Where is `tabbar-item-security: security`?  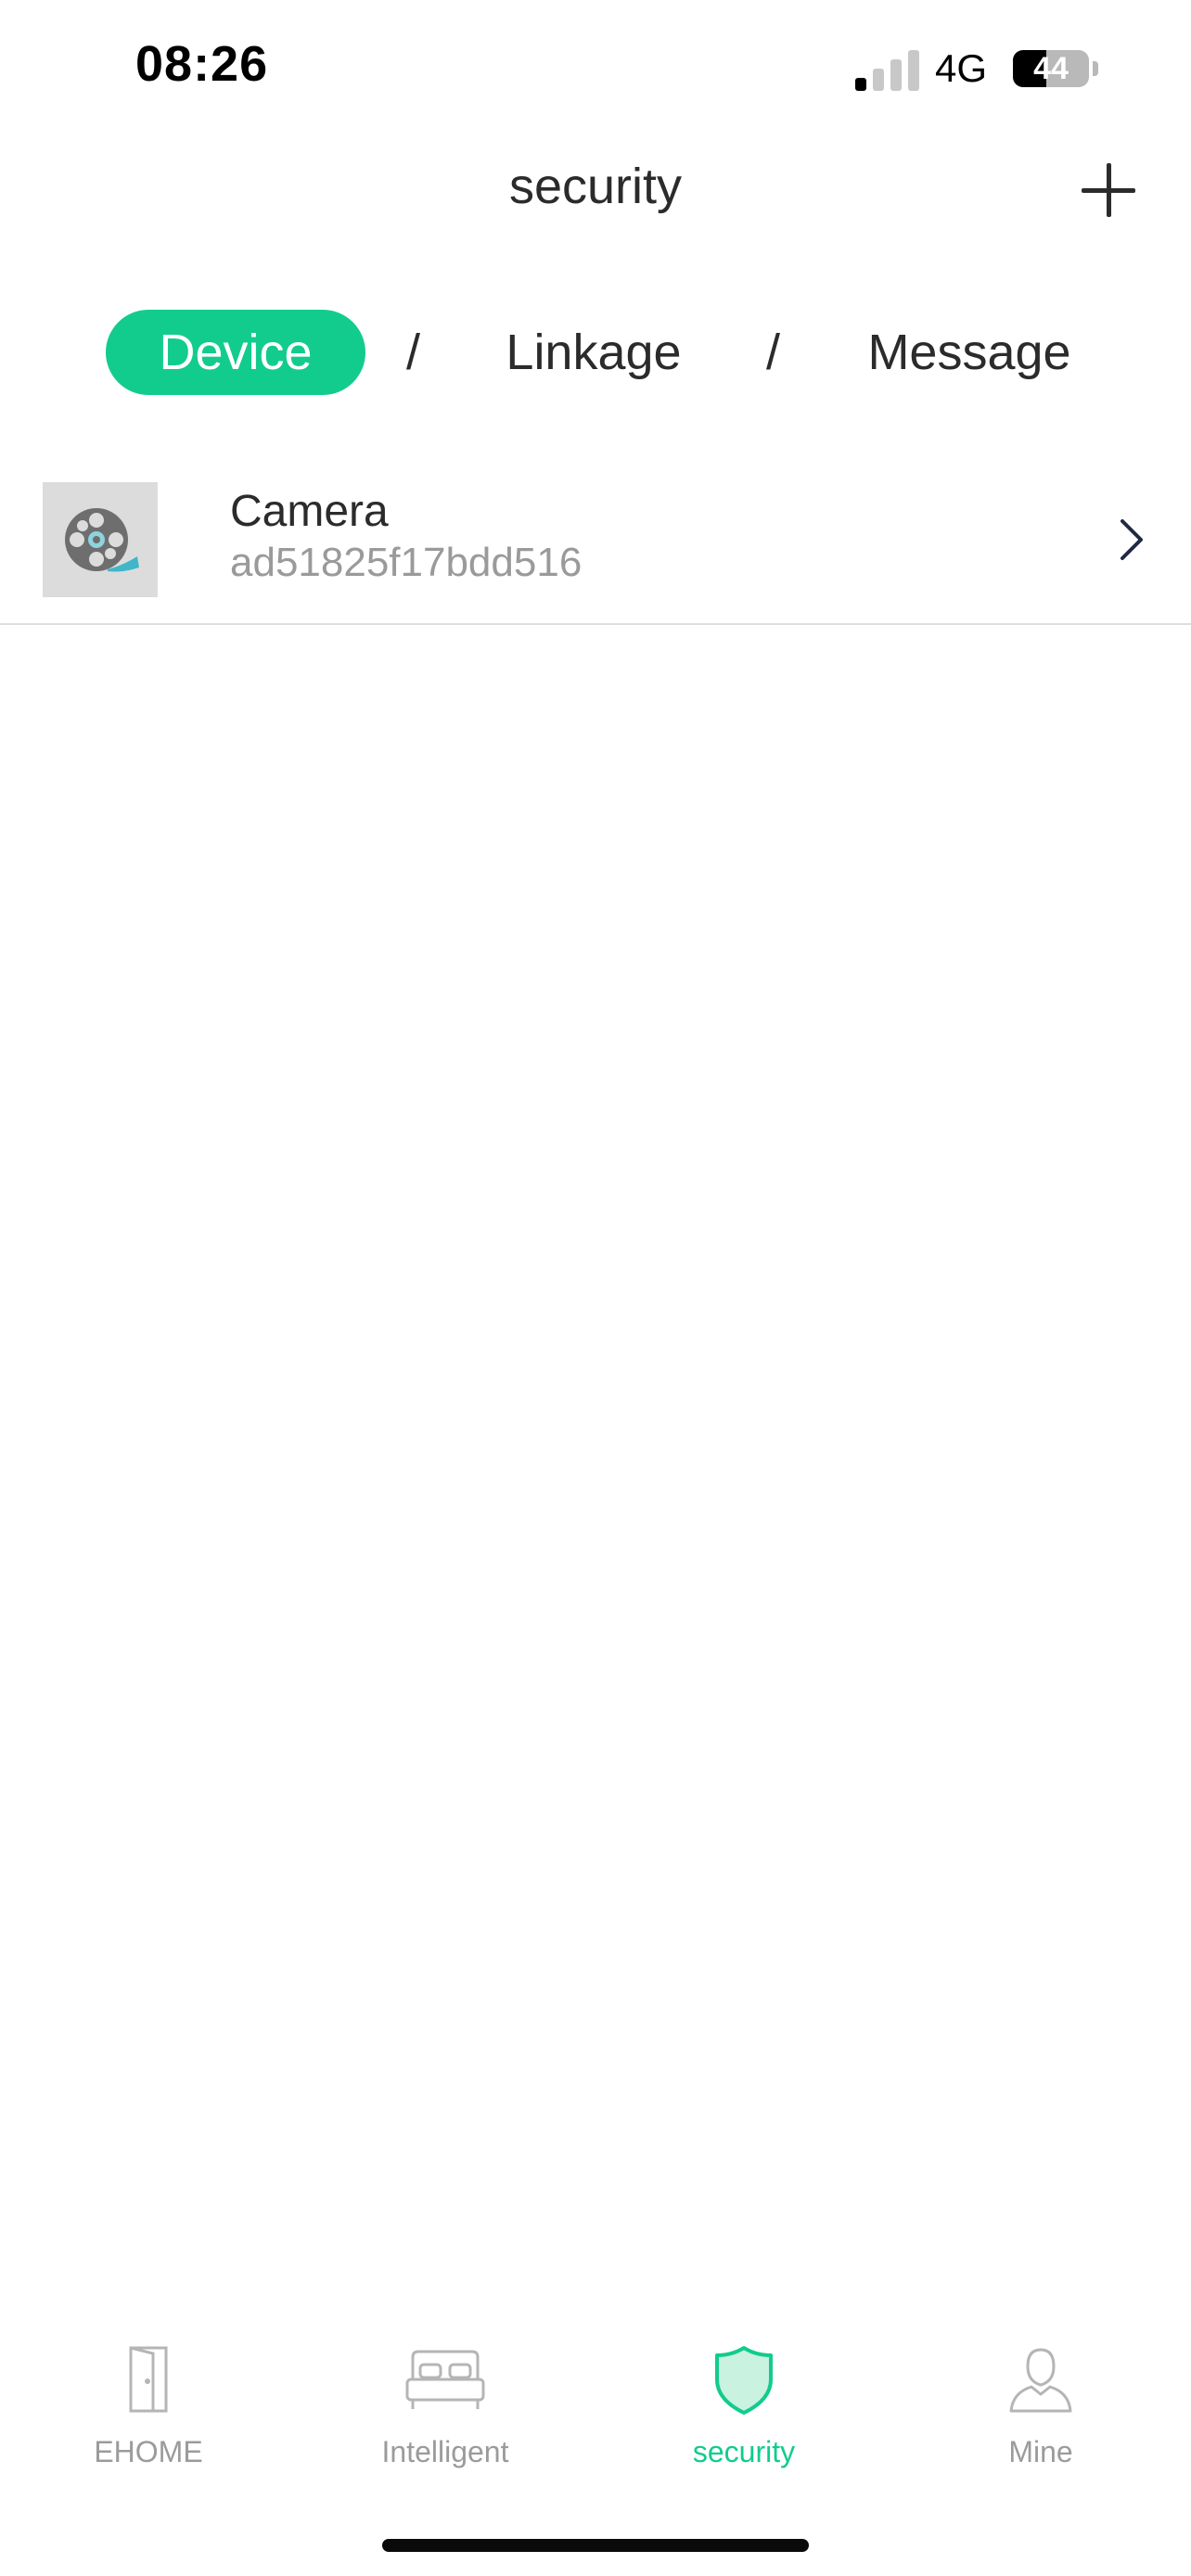 tabbar-item-security: security is located at coordinates (744, 2411).